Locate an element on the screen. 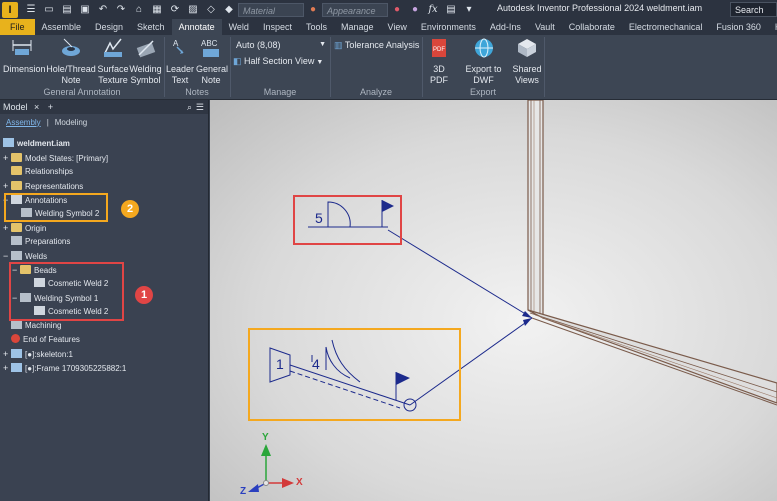 This screenshot has width=777, height=501. tree-item-machining: Machining is located at coordinates (32, 326).